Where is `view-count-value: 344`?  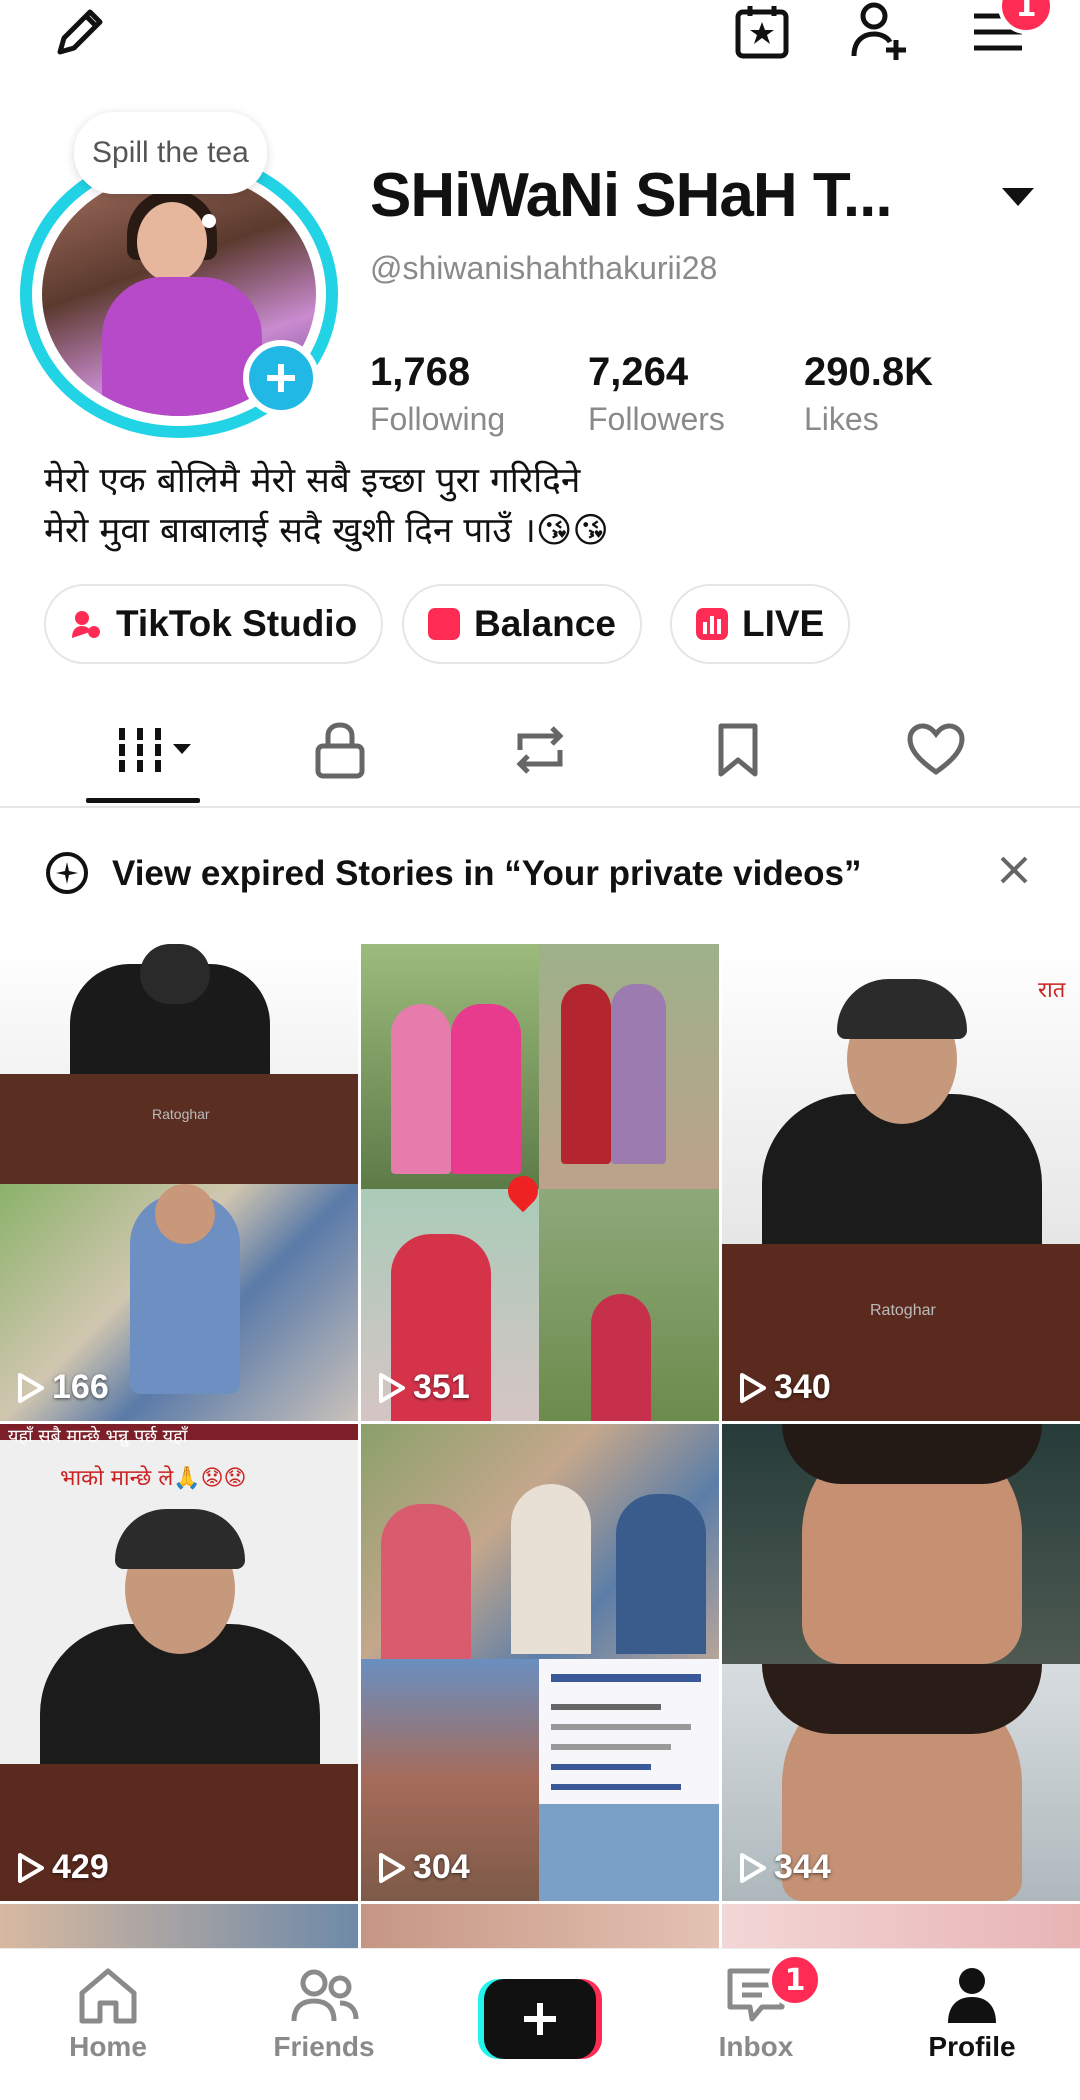 view-count-value: 344 is located at coordinates (802, 1867).